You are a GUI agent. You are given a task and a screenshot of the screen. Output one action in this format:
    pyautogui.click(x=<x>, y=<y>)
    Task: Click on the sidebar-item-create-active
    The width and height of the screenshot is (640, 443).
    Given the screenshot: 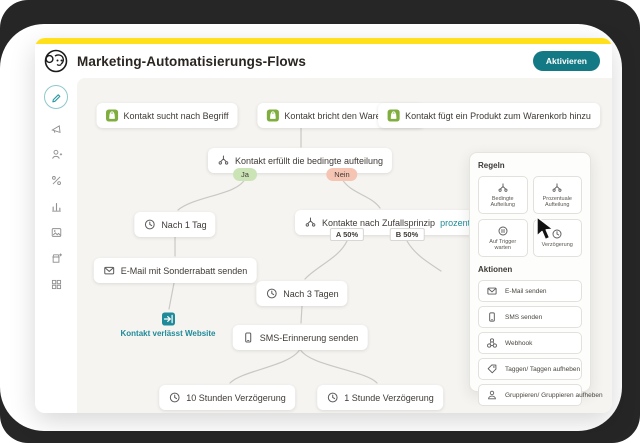 What is the action you would take?
    pyautogui.click(x=56, y=97)
    